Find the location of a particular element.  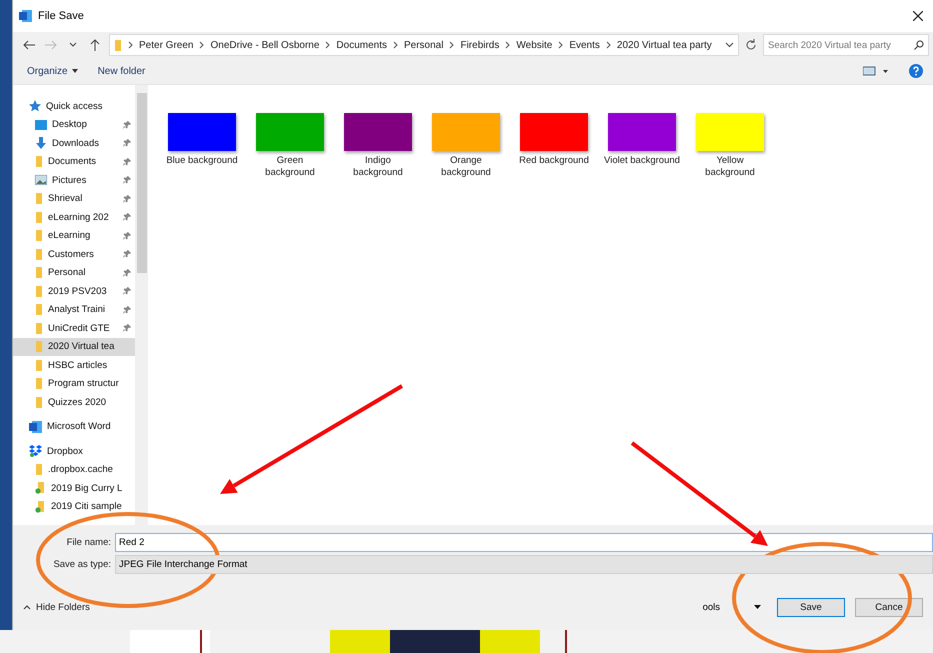

save-button: Save is located at coordinates (811, 607).